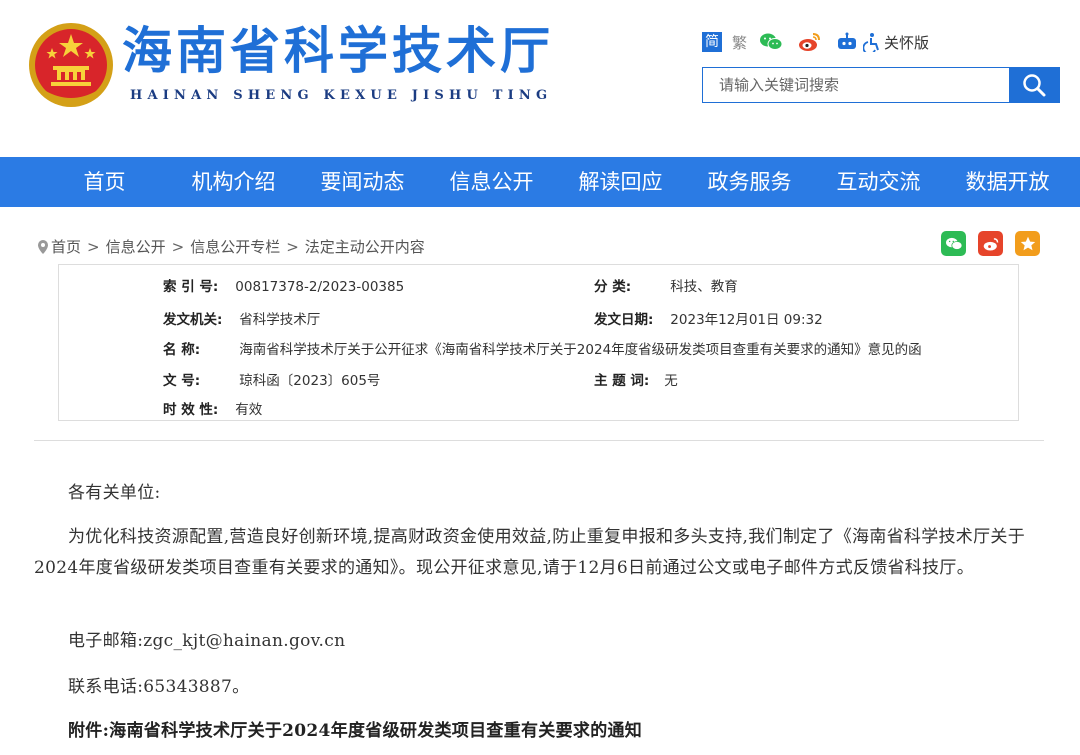 The width and height of the screenshot is (1080, 755). I want to click on national-emblem-icon, so click(71, 65).